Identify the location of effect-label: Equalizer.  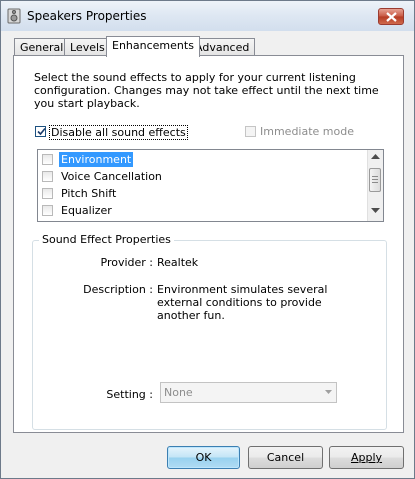
(86, 210).